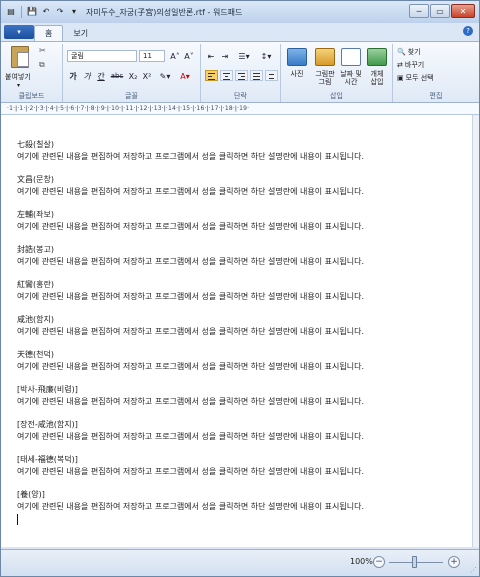  Describe the element at coordinates (454, 562) in the screenshot. I see `zoom-in-button: +` at that location.